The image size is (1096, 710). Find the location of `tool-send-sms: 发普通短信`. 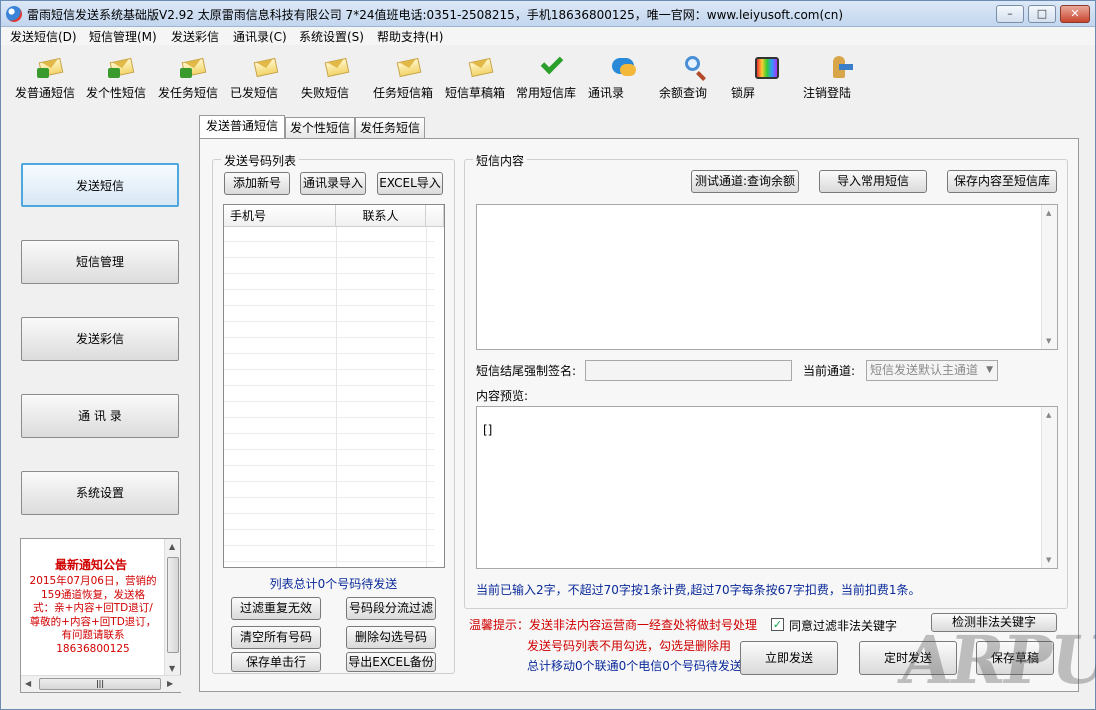

tool-send-sms: 发普通短信 is located at coordinates (51, 80).